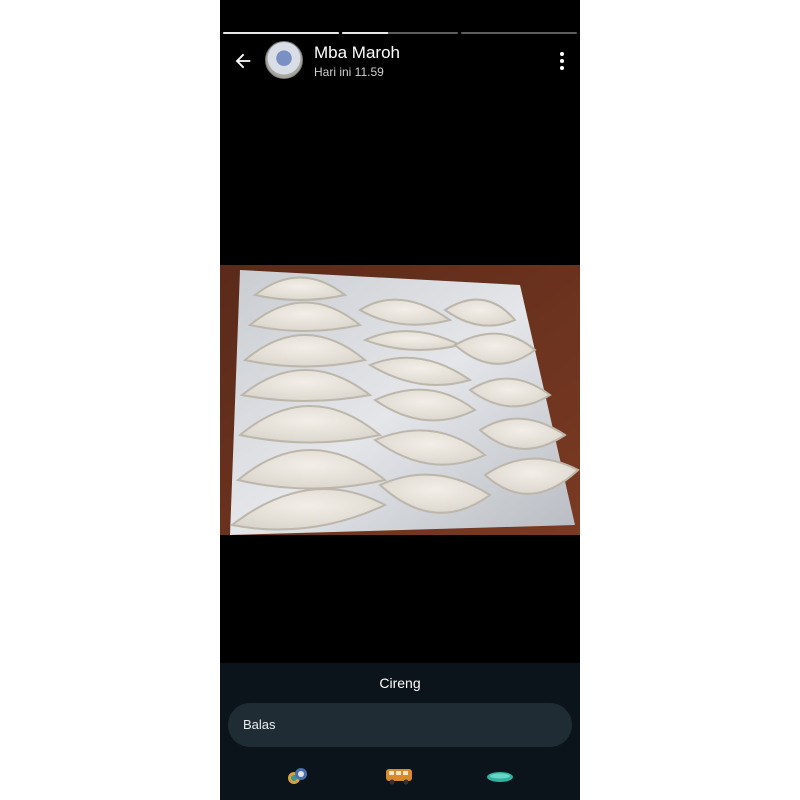 The width and height of the screenshot is (800, 800). I want to click on sticker-rings-icon, so click(298, 776).